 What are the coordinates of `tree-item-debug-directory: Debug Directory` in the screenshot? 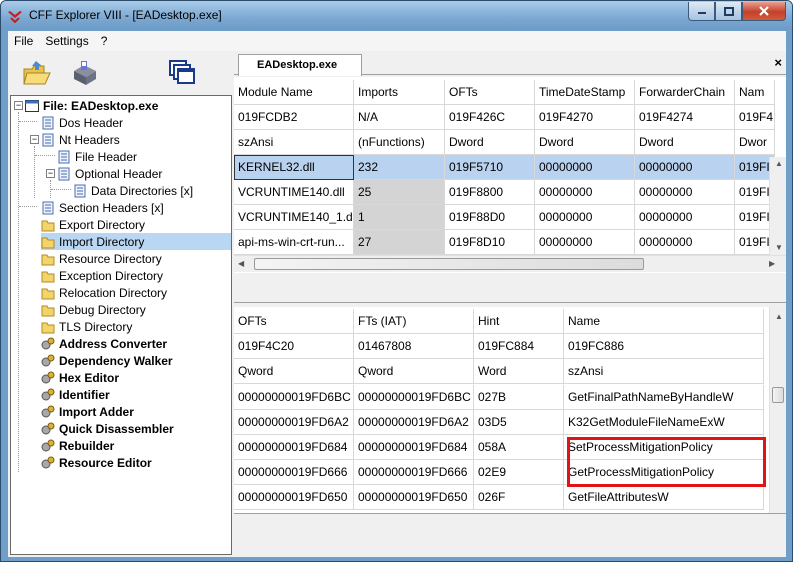 It's located at (94, 309).